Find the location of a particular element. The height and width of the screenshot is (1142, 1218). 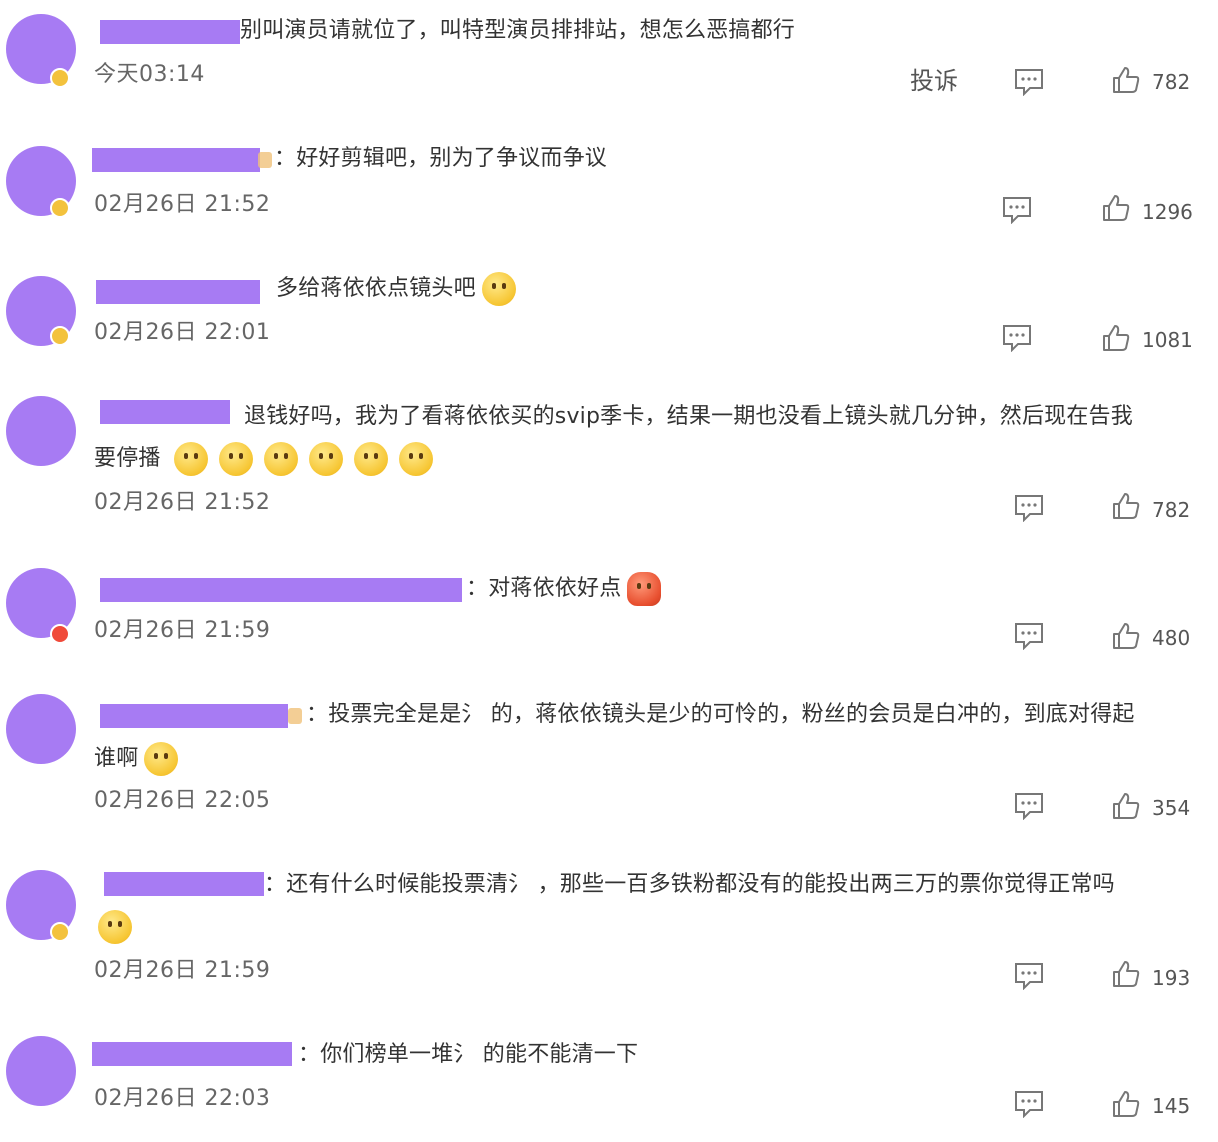

comment-text: ：还有什么时候能投票清氵 ，那些一百多铁粉都没有的能投出两三万的票你觉得正常吗 is located at coordinates (689, 884).